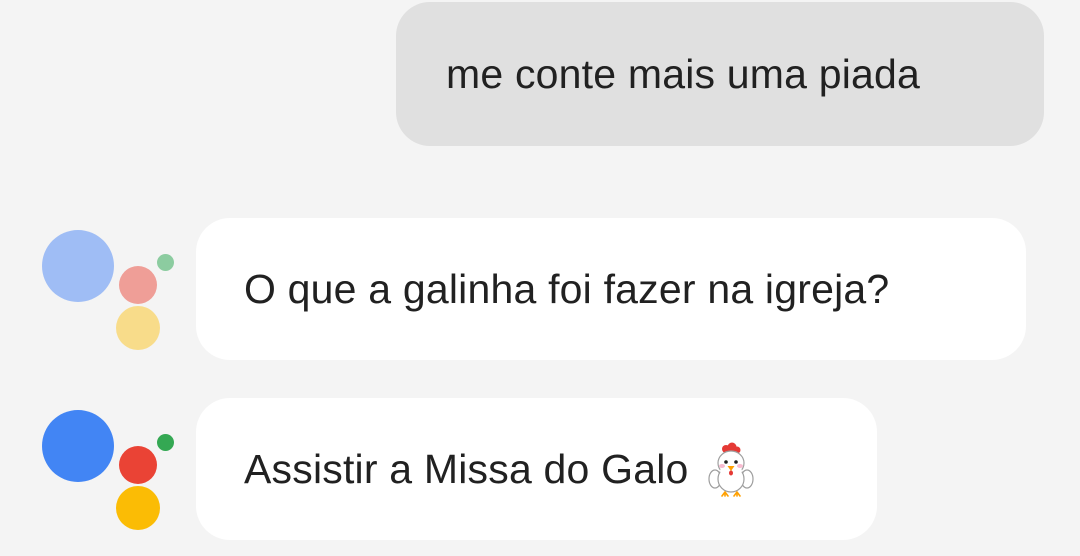 This screenshot has height=556, width=1080. What do you see at coordinates (730, 469) in the screenshot?
I see `rooster-emoji` at bounding box center [730, 469].